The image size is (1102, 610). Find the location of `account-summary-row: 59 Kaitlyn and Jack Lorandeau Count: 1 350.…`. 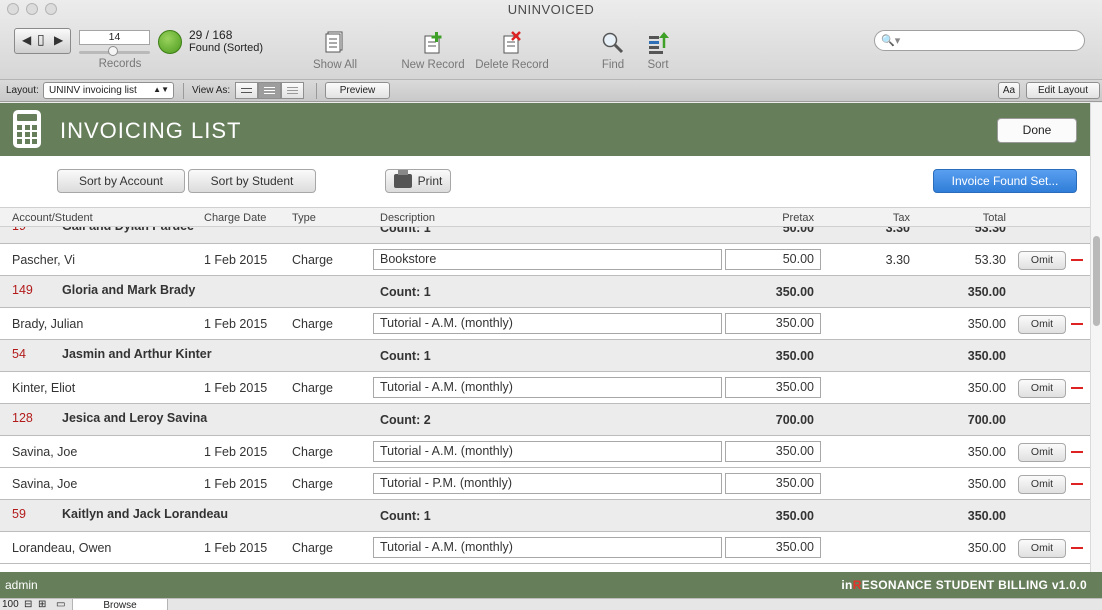

account-summary-row: 59 Kaitlyn and Jack Lorandeau Count: 1 350.… is located at coordinates (545, 516).